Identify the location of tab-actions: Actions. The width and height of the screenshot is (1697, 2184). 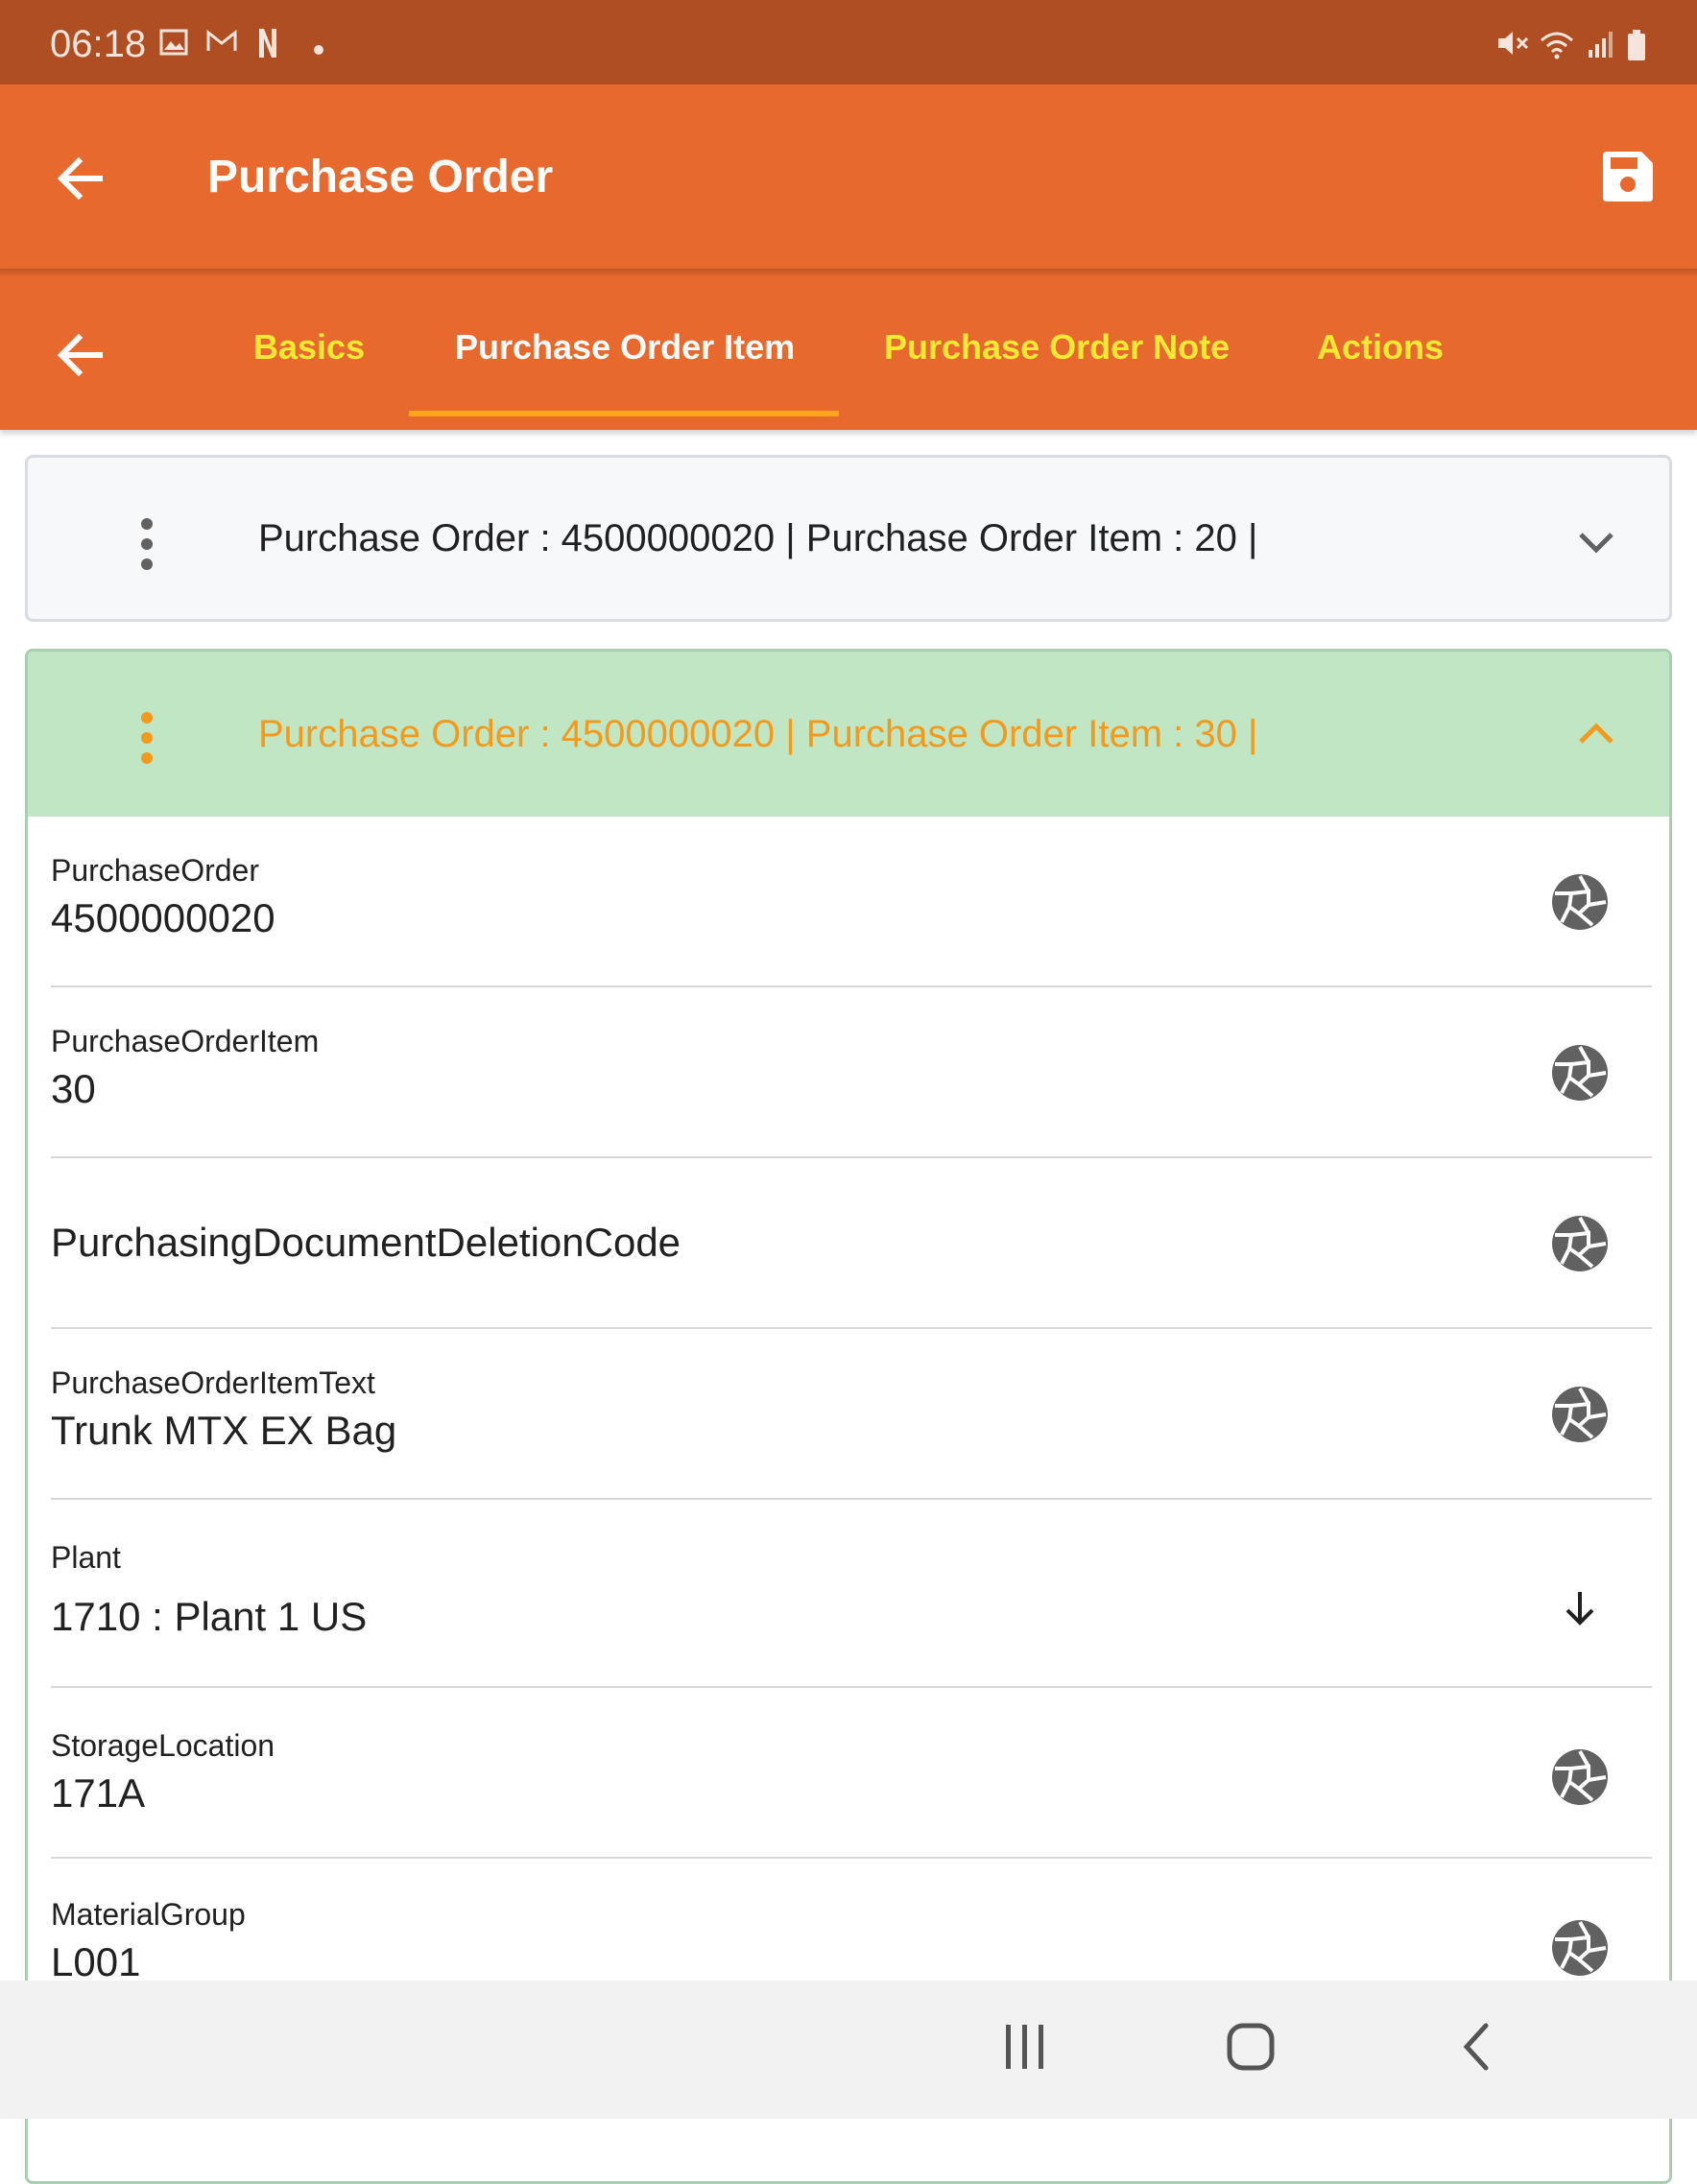
(1381, 347).